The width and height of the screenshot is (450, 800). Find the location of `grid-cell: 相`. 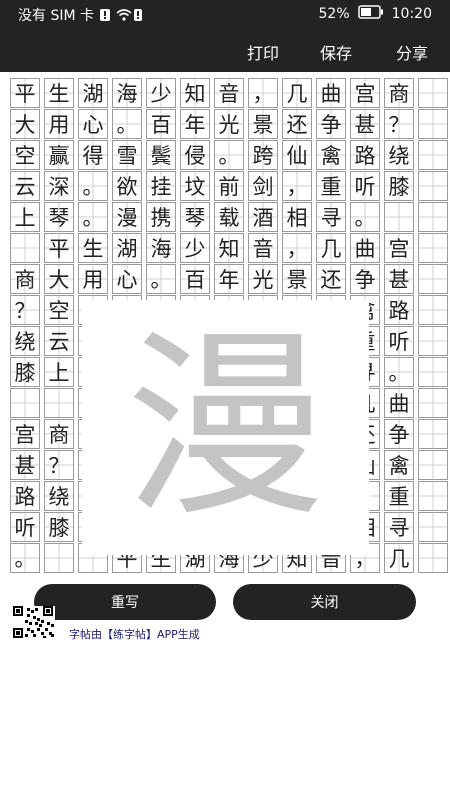

grid-cell: 相 is located at coordinates (297, 217).